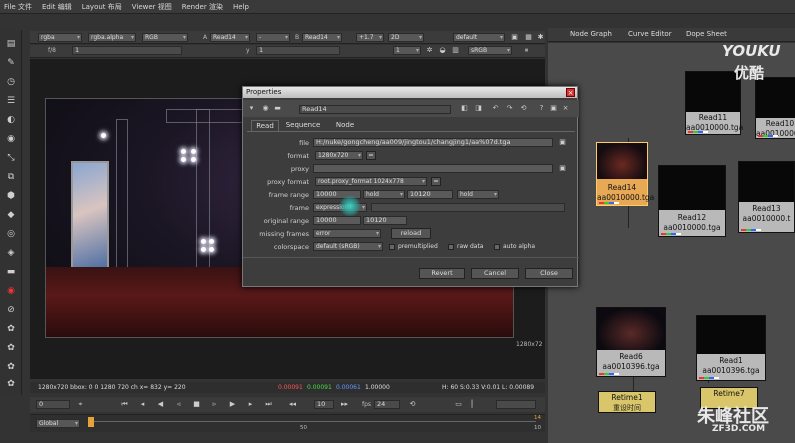  Describe the element at coordinates (406, 37) in the screenshot. I see `view-mode-dropdown: 2D` at that location.